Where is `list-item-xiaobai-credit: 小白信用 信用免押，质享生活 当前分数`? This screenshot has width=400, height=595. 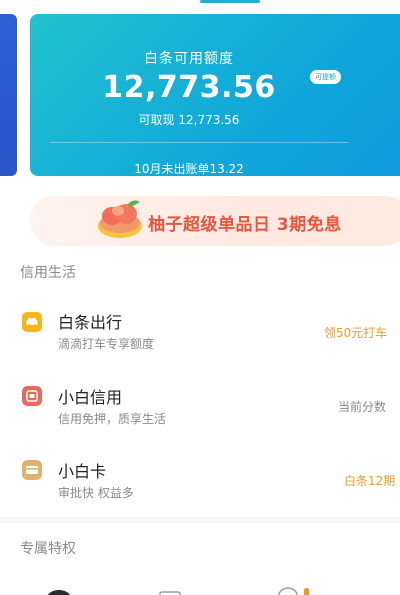
list-item-xiaobai-credit: 小白信用 信用免押，质享生活 当前分数 is located at coordinates (200, 411).